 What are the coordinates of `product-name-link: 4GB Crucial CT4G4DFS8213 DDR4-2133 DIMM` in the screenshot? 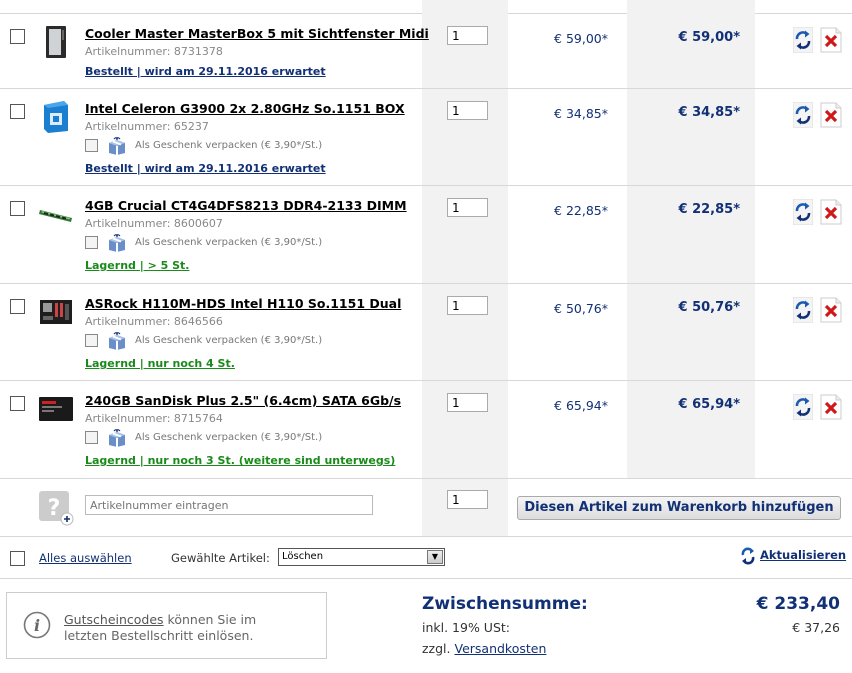 It's located at (246, 205).